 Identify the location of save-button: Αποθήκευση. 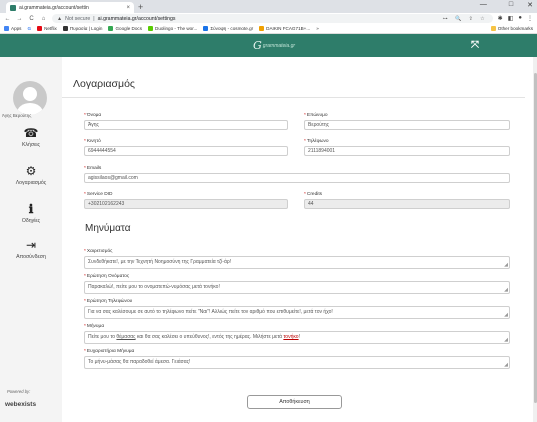
(294, 402).